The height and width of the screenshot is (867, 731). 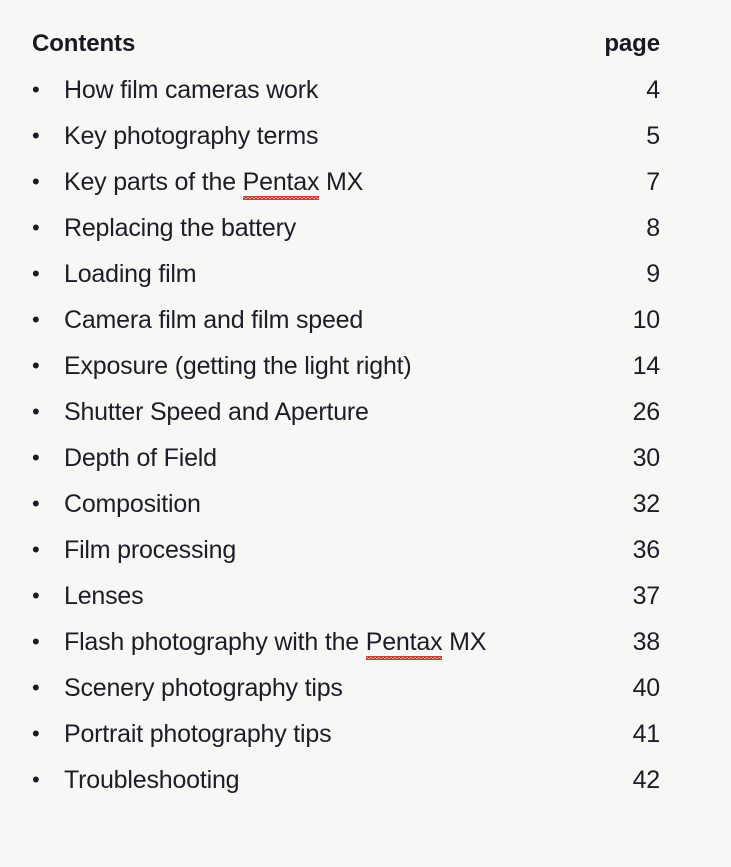 I want to click on toc-entry-page-number: 7, so click(x=653, y=182).